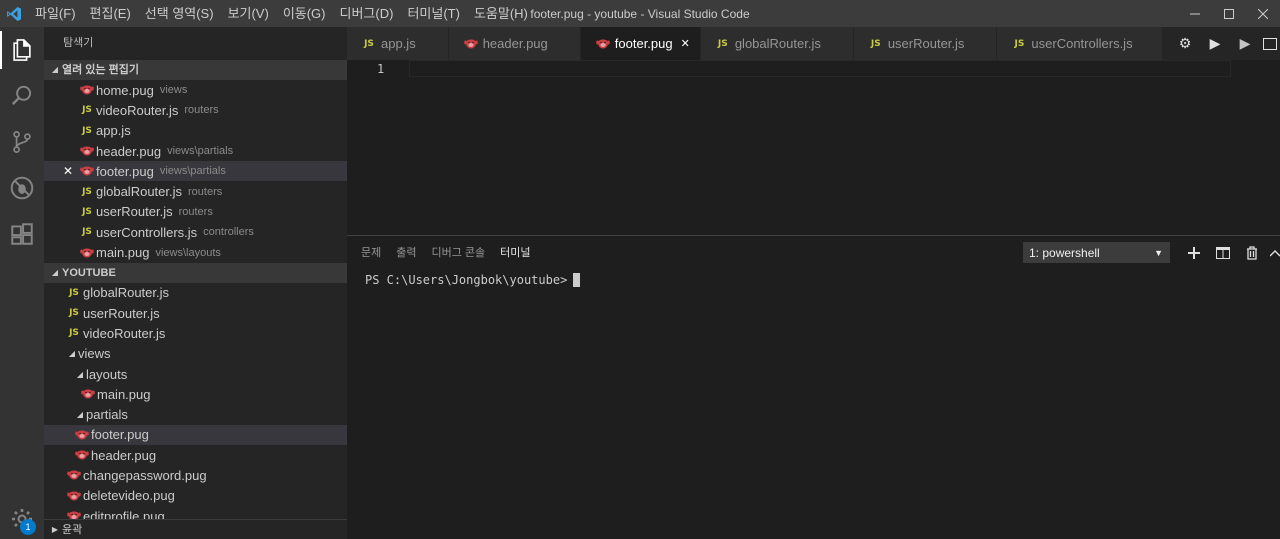  I want to click on maximize-button, so click(1229, 13).